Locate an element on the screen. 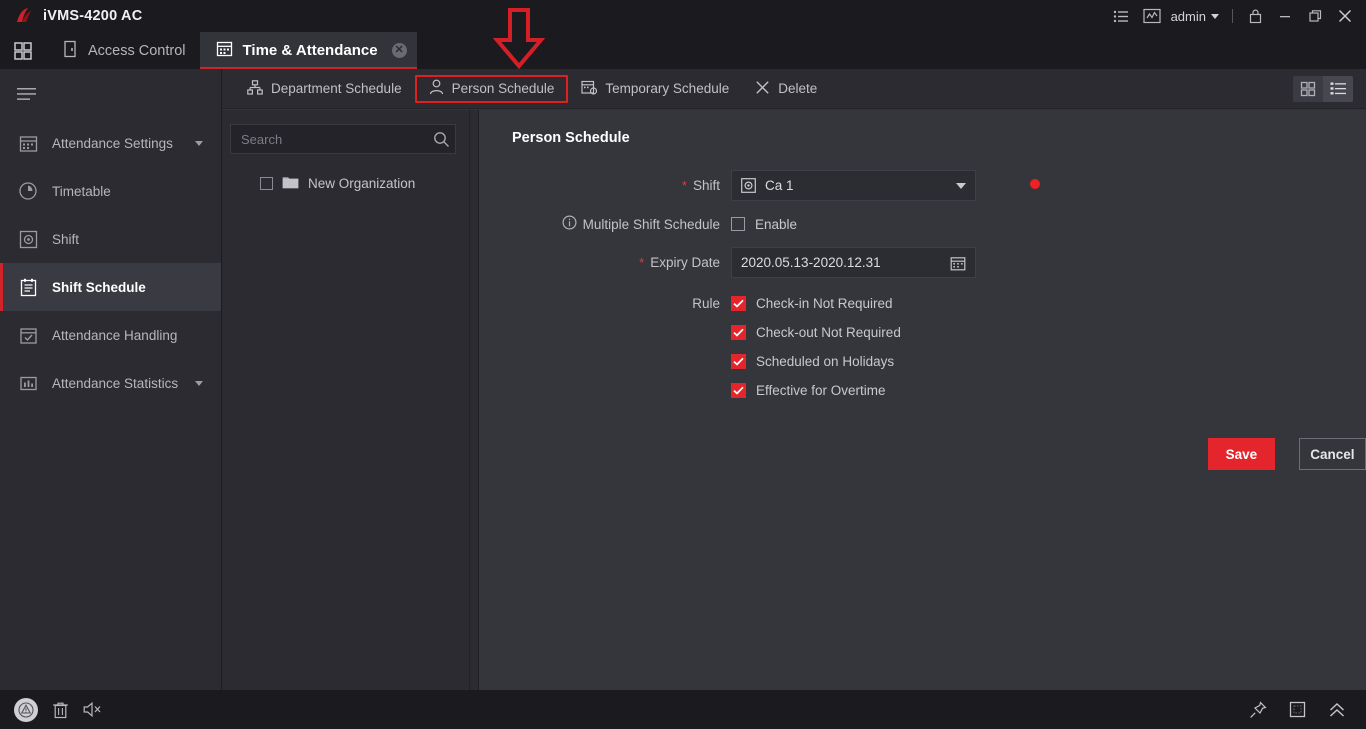 The width and height of the screenshot is (1366, 729). org-tree-icon is located at coordinates (255, 88).